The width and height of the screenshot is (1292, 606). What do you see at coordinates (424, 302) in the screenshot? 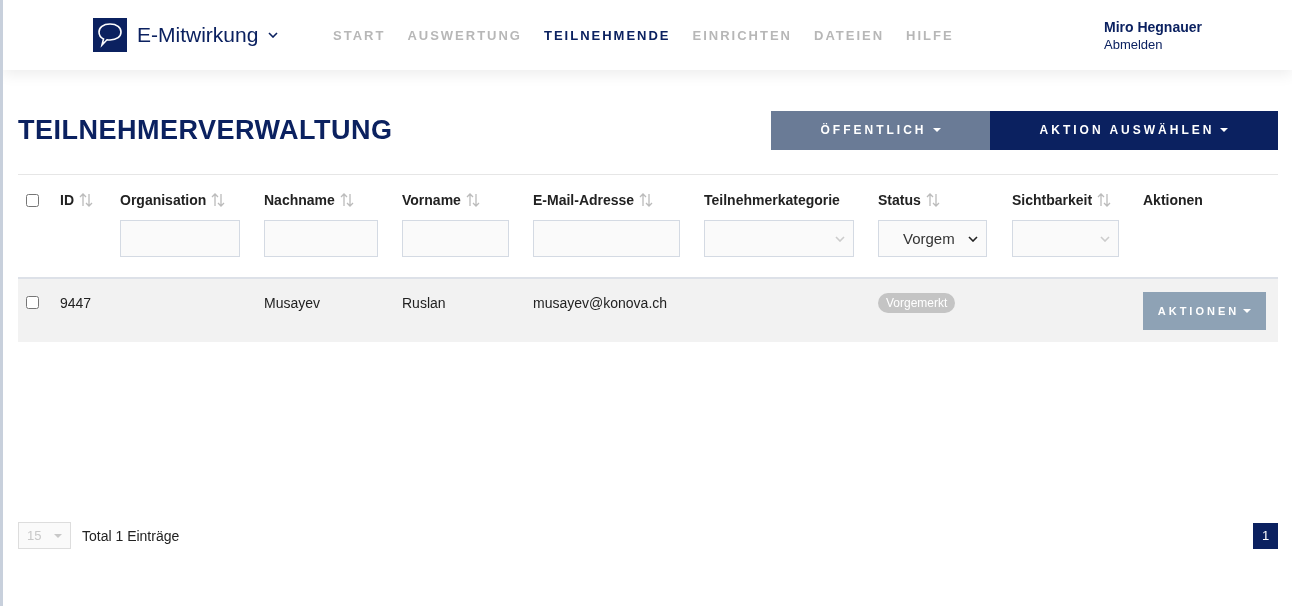
I see `table-cell-text: Ruslan` at bounding box center [424, 302].